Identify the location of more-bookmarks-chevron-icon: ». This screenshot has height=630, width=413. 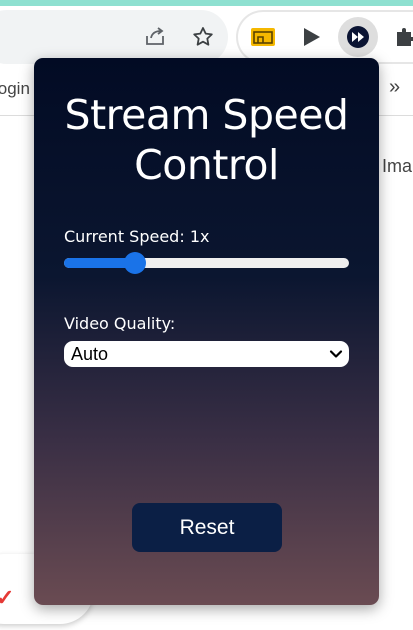
(394, 87).